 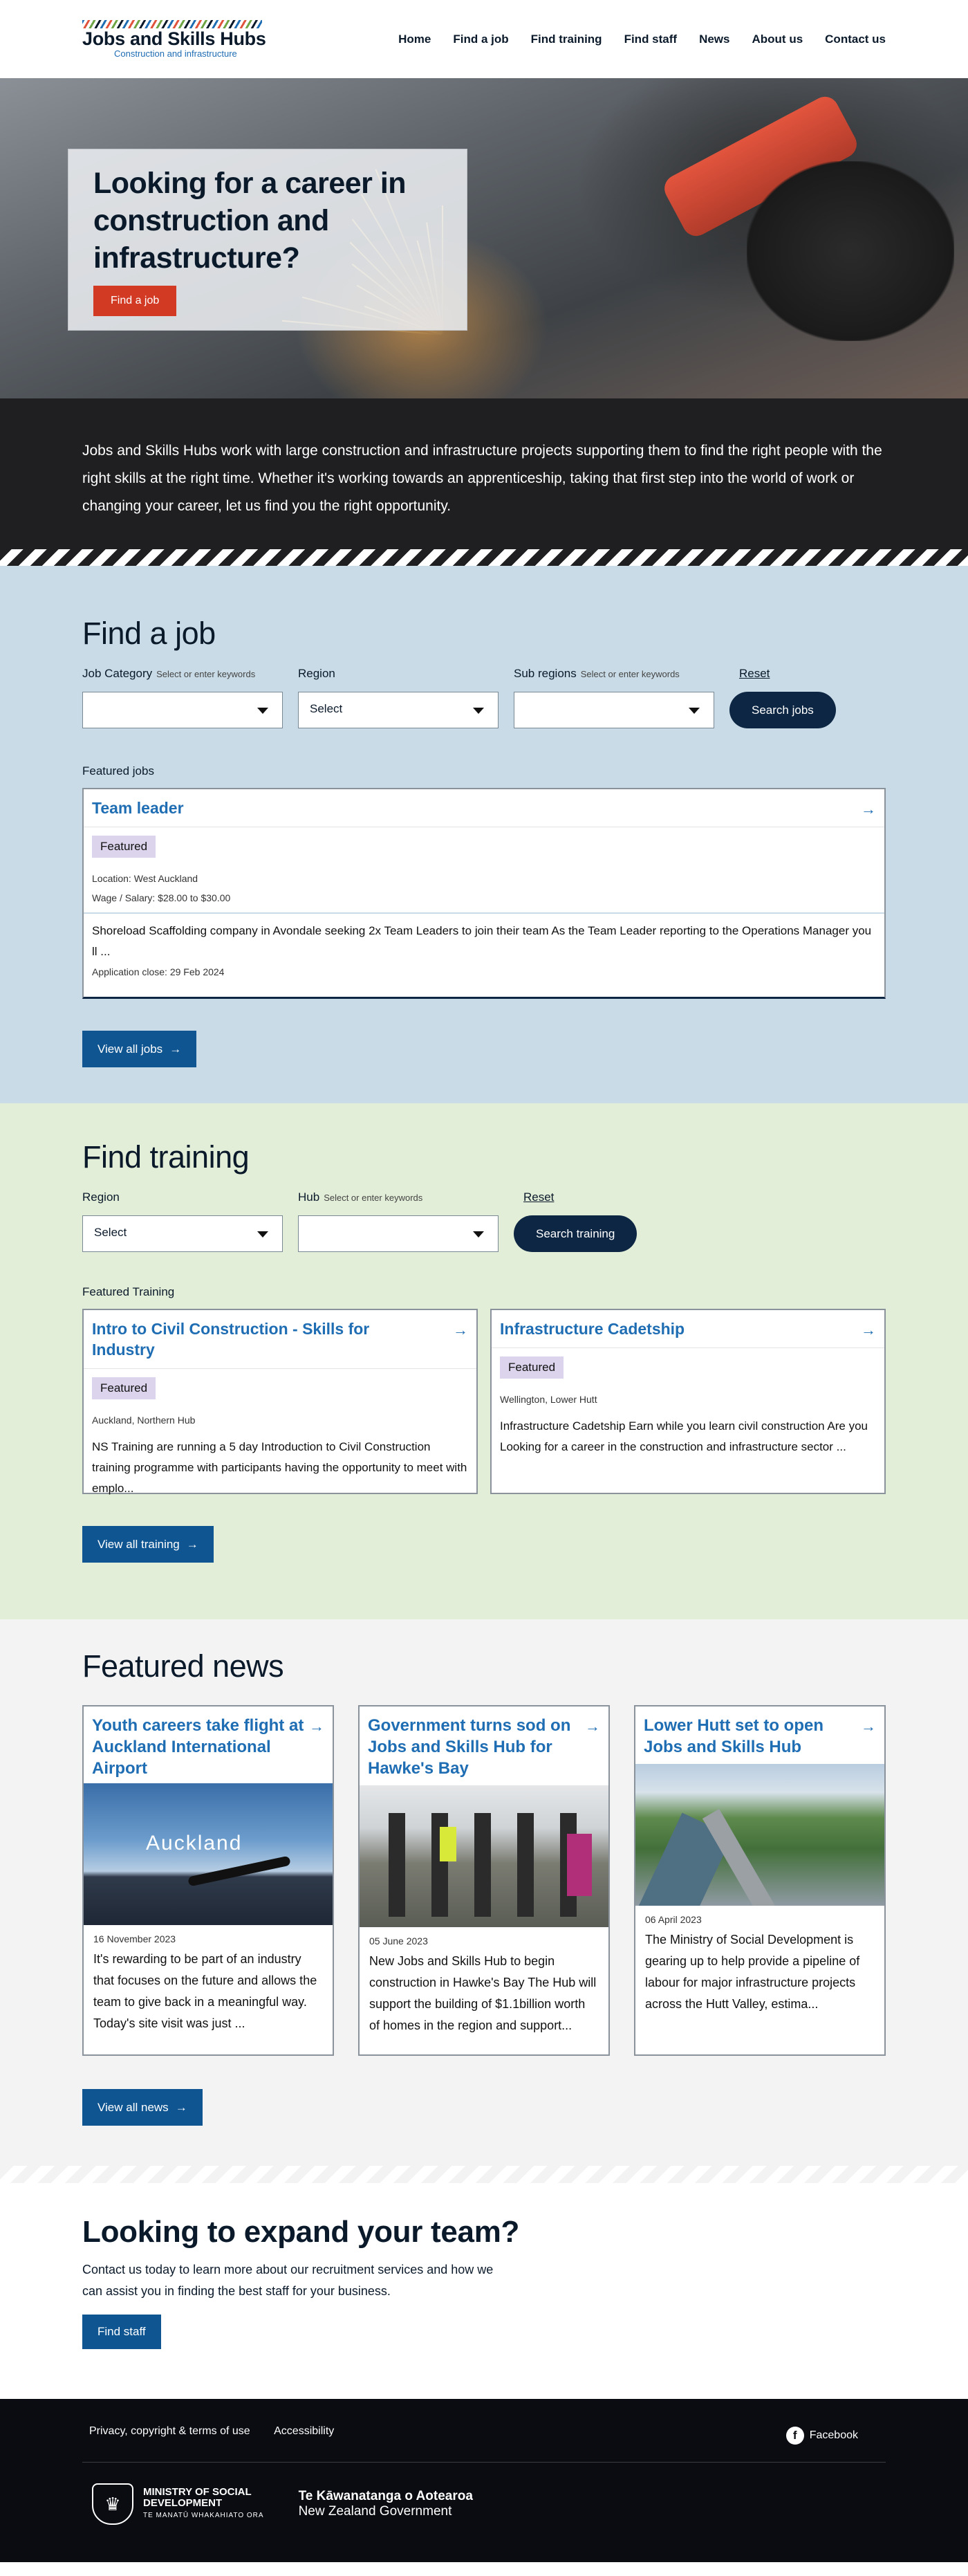 I want to click on nav-find-training: Find training, so click(x=566, y=39).